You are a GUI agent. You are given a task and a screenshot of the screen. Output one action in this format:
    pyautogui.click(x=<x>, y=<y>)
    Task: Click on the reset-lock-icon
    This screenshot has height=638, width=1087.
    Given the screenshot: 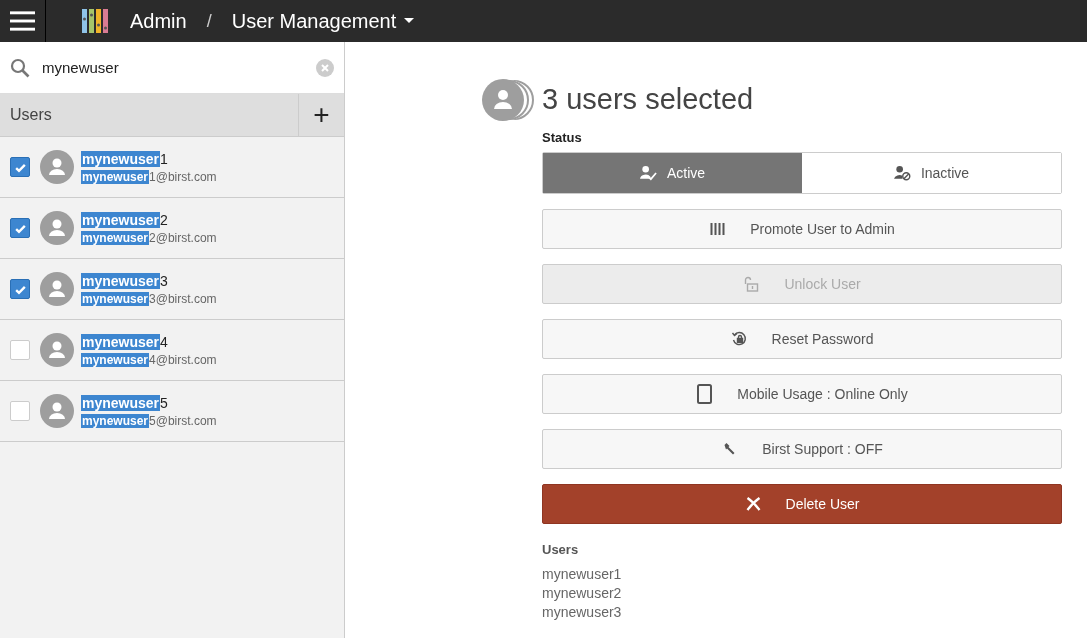 What is the action you would take?
    pyautogui.click(x=739, y=339)
    